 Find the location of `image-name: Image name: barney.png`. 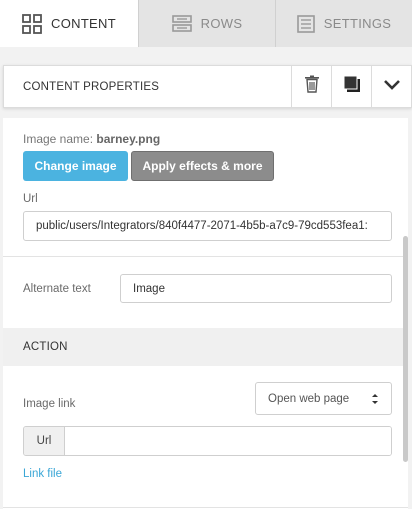

image-name: Image name: barney.png is located at coordinates (91, 139).